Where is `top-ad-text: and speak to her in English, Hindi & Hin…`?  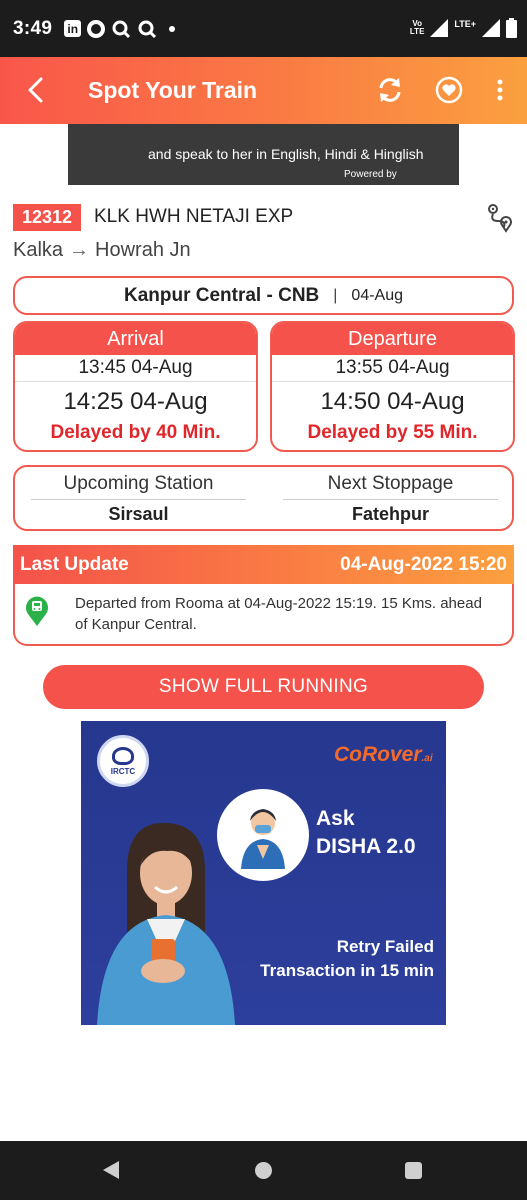
top-ad-text: and speak to her in English, Hindi & Hin… is located at coordinates (286, 154).